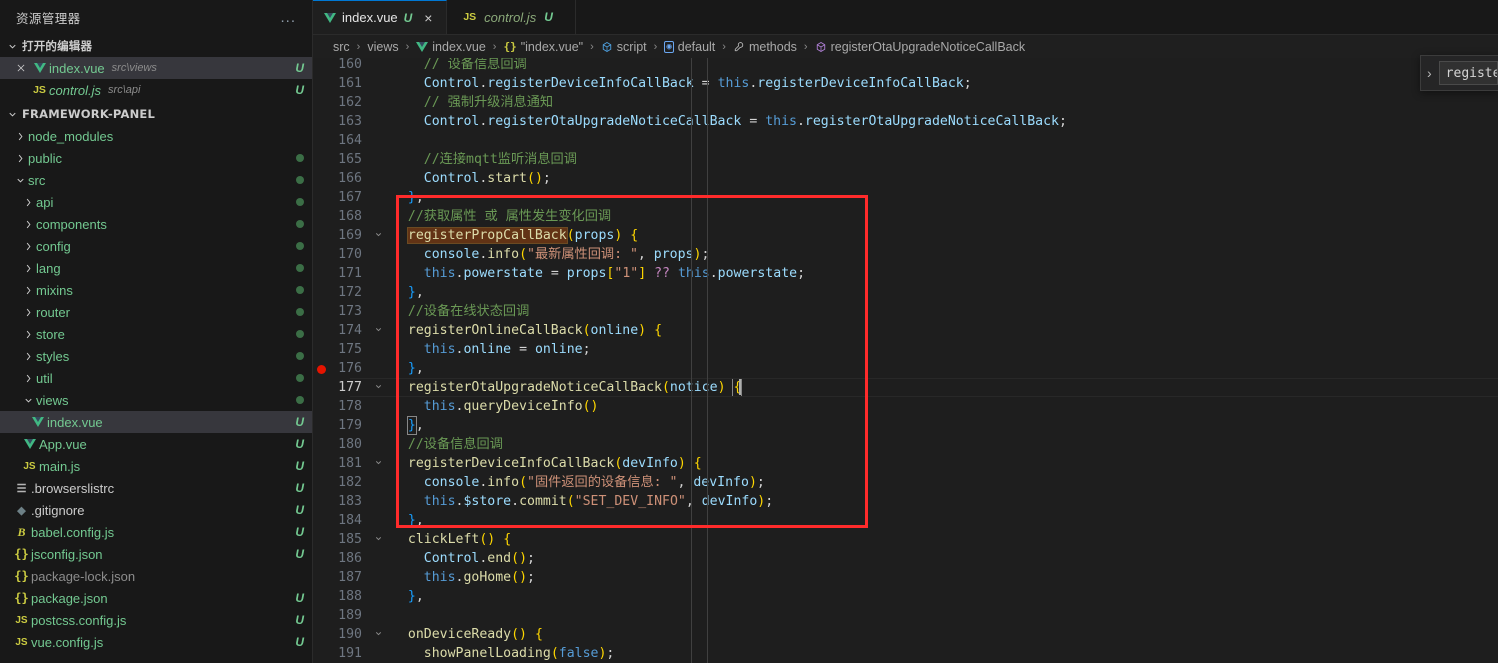 Image resolution: width=1498 pixels, height=663 pixels. Describe the element at coordinates (382, 47) in the screenshot. I see `breadcrumb-item-views: views` at that location.